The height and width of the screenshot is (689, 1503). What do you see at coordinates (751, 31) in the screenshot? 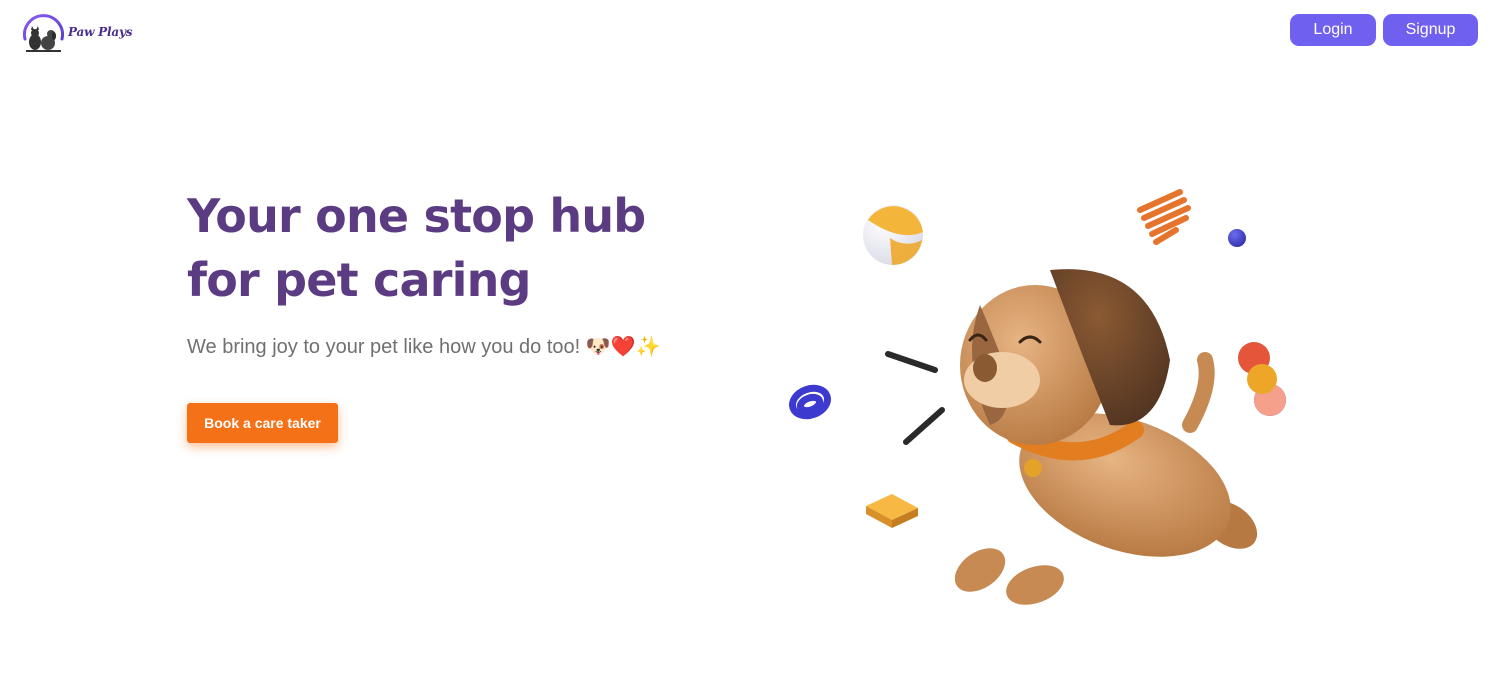
I see `navbar: Paw Plays Login Signup` at bounding box center [751, 31].